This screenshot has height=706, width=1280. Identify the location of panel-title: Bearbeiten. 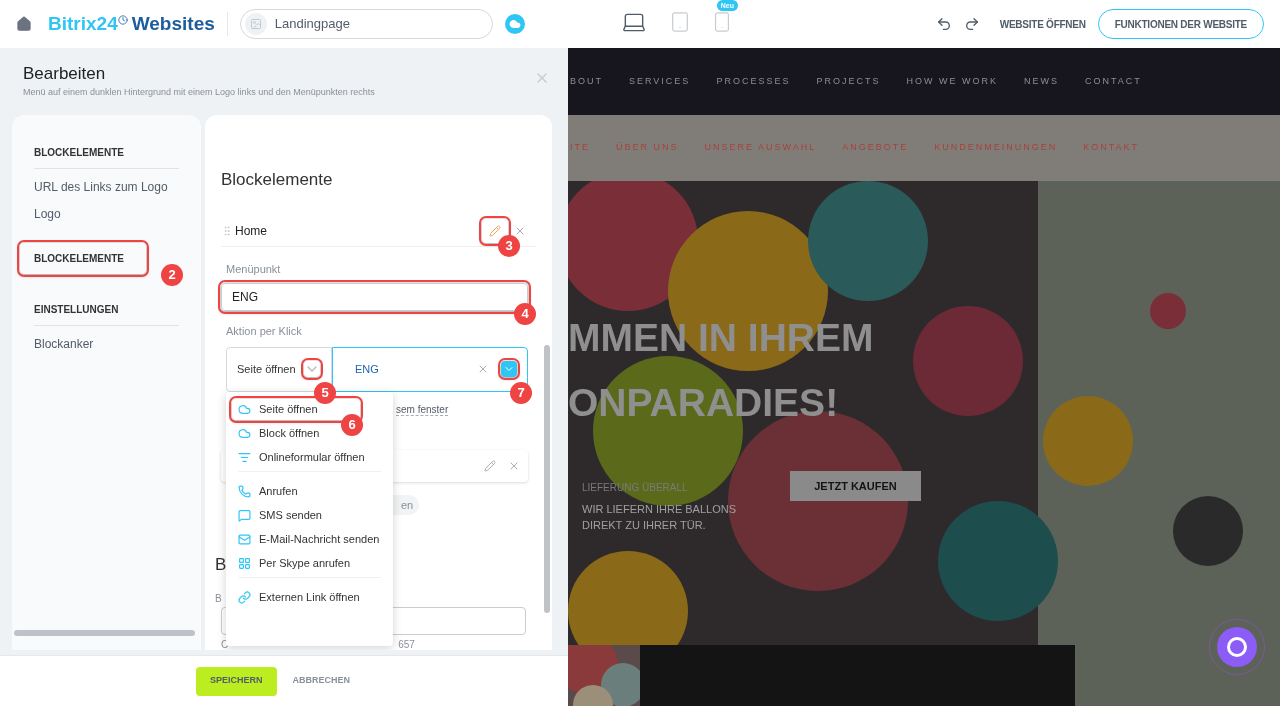
(65, 74).